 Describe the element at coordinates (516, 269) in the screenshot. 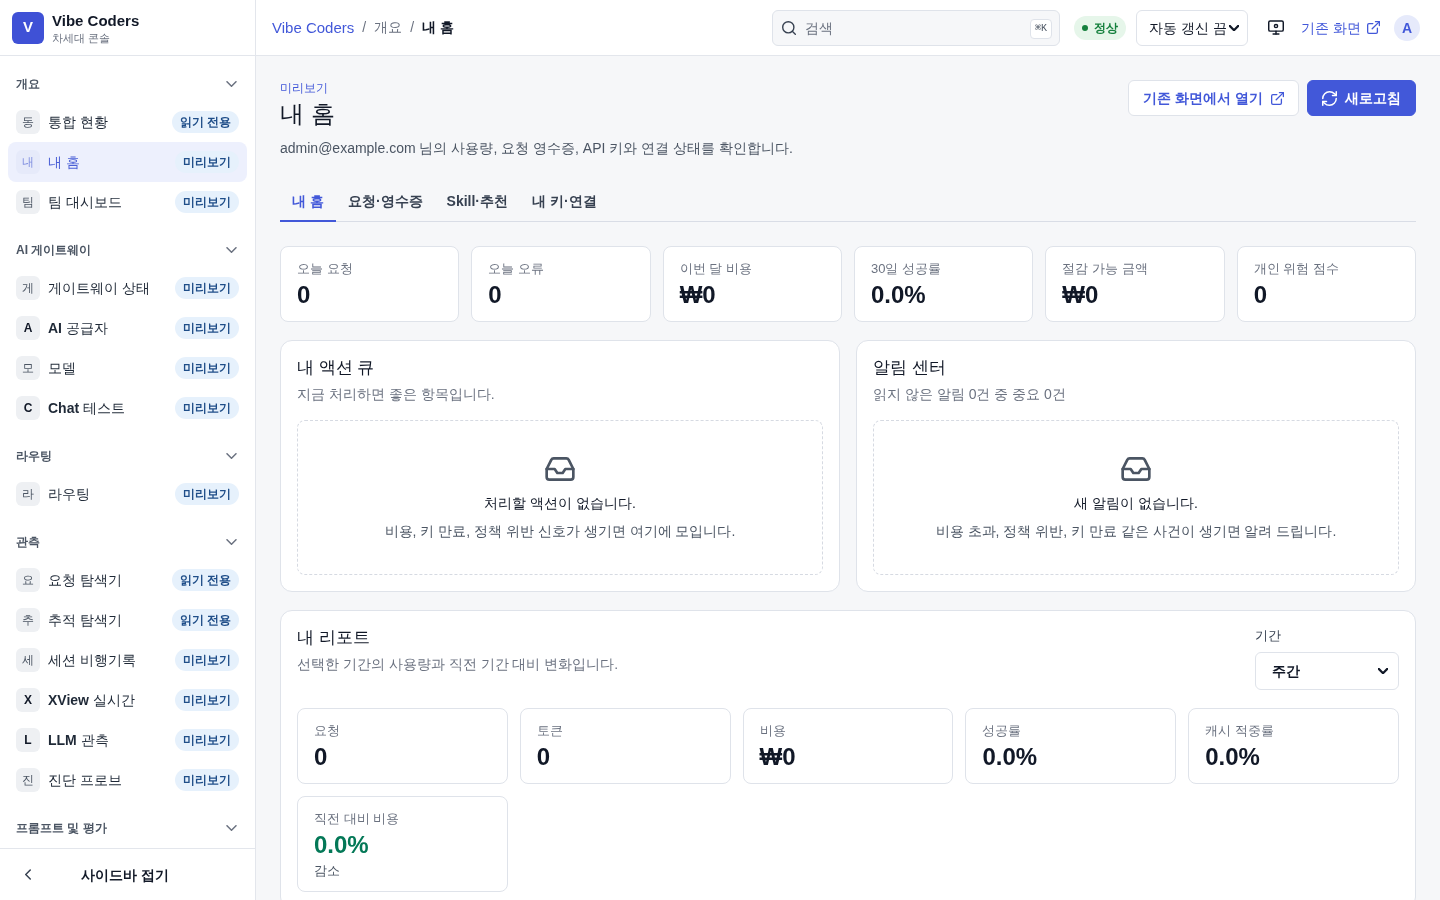

I see `stat-label: 오늘 오류` at that location.